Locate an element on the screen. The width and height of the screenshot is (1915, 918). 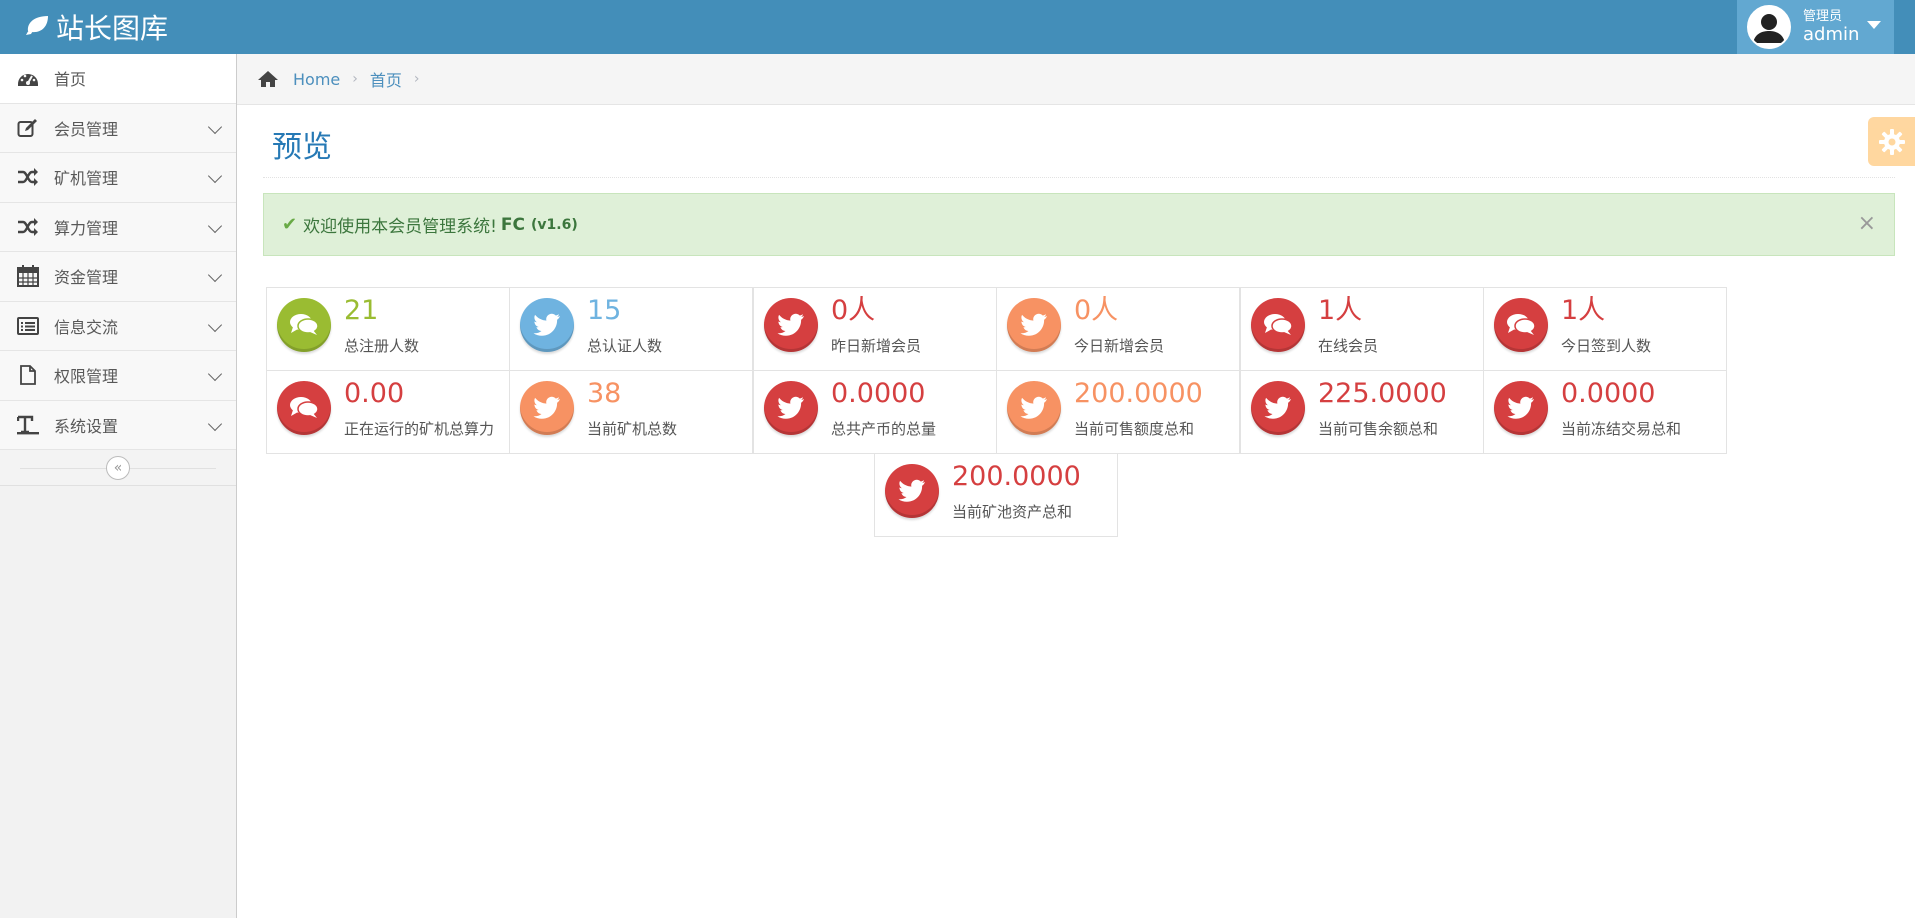
sidebar-item-messages: 信息交流 is located at coordinates (118, 326).